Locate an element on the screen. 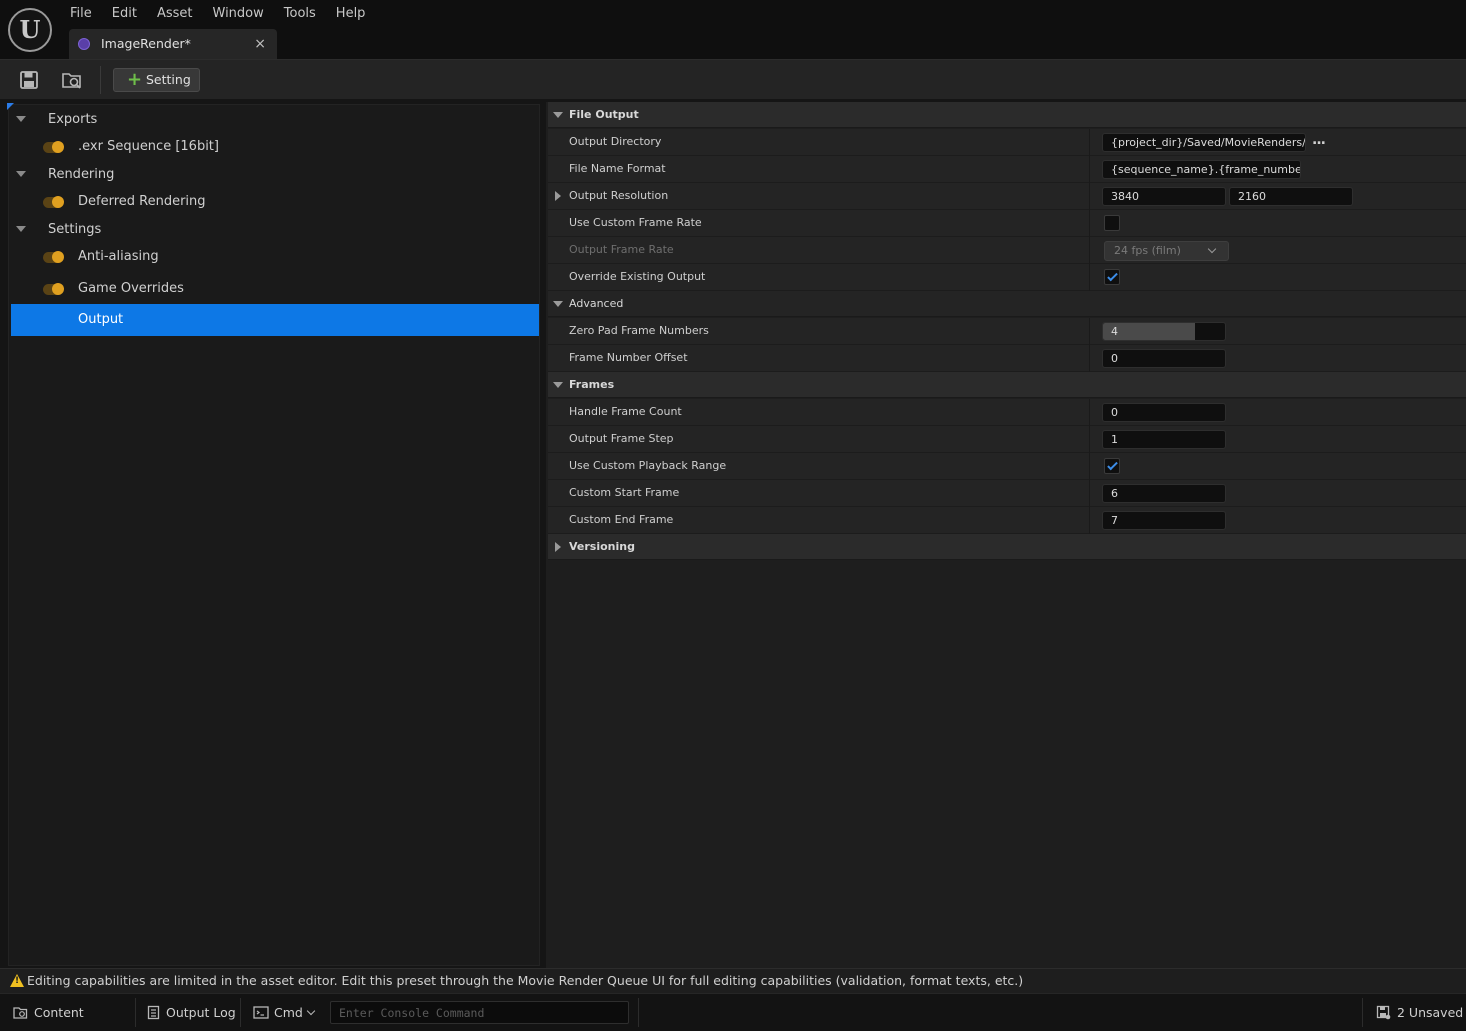 This screenshot has width=1466, height=1031. cmd-selector: Cmd is located at coordinates (285, 1012).